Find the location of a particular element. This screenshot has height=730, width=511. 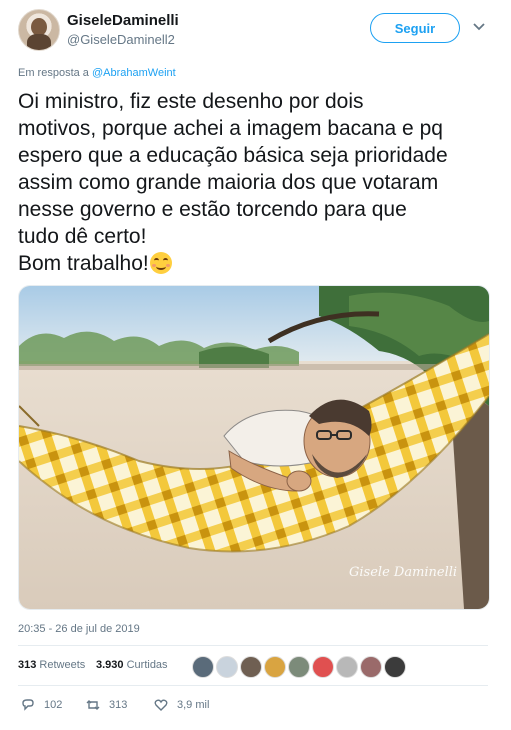

avatar is located at coordinates (39, 30).